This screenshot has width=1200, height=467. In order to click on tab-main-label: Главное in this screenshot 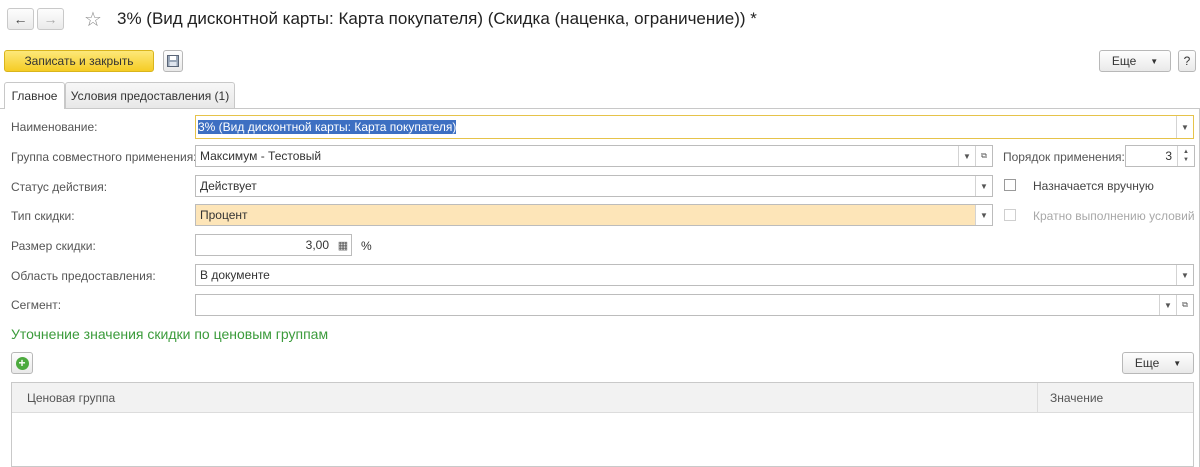, I will do `click(34, 96)`.